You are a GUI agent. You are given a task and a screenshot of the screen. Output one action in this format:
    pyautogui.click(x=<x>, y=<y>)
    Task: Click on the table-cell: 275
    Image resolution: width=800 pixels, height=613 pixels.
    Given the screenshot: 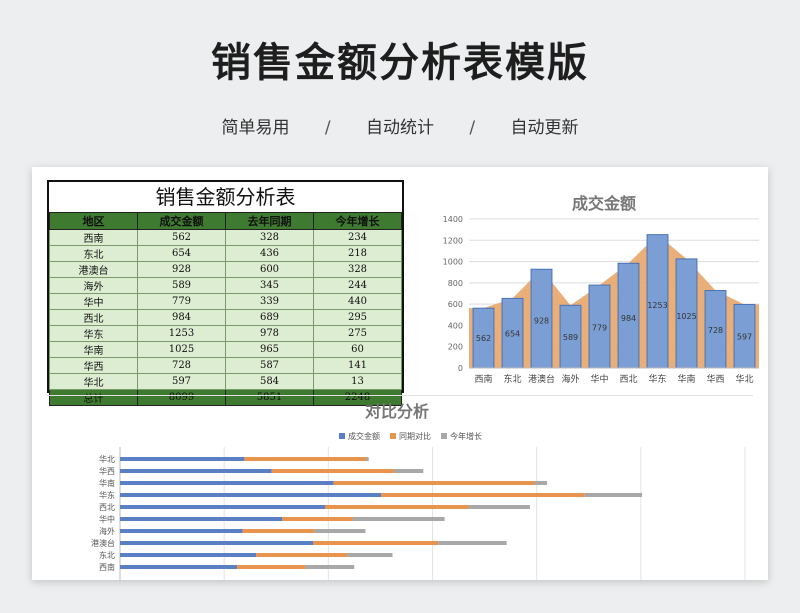 What is the action you would take?
    pyautogui.click(x=357, y=333)
    